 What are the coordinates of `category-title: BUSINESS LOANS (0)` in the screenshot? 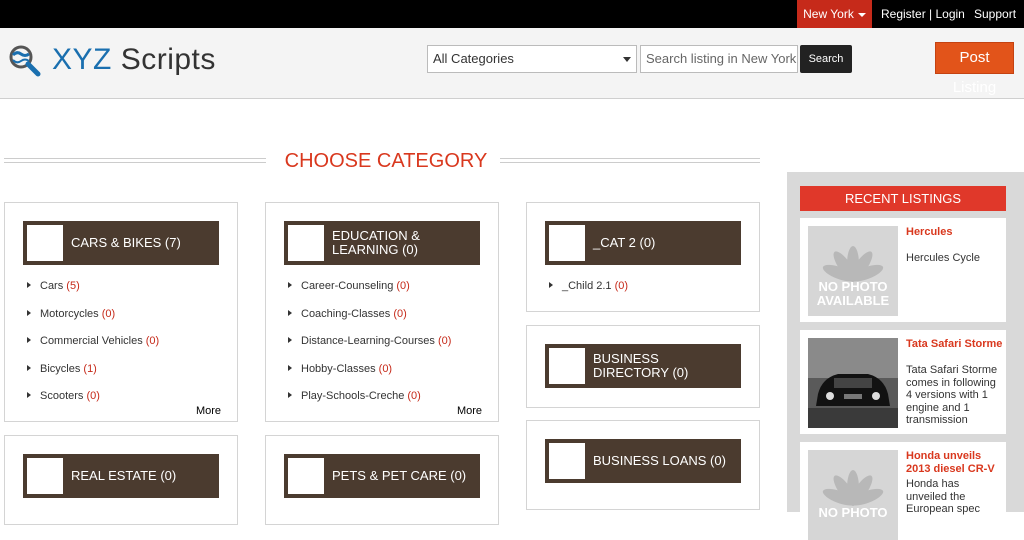 It's located at (659, 460).